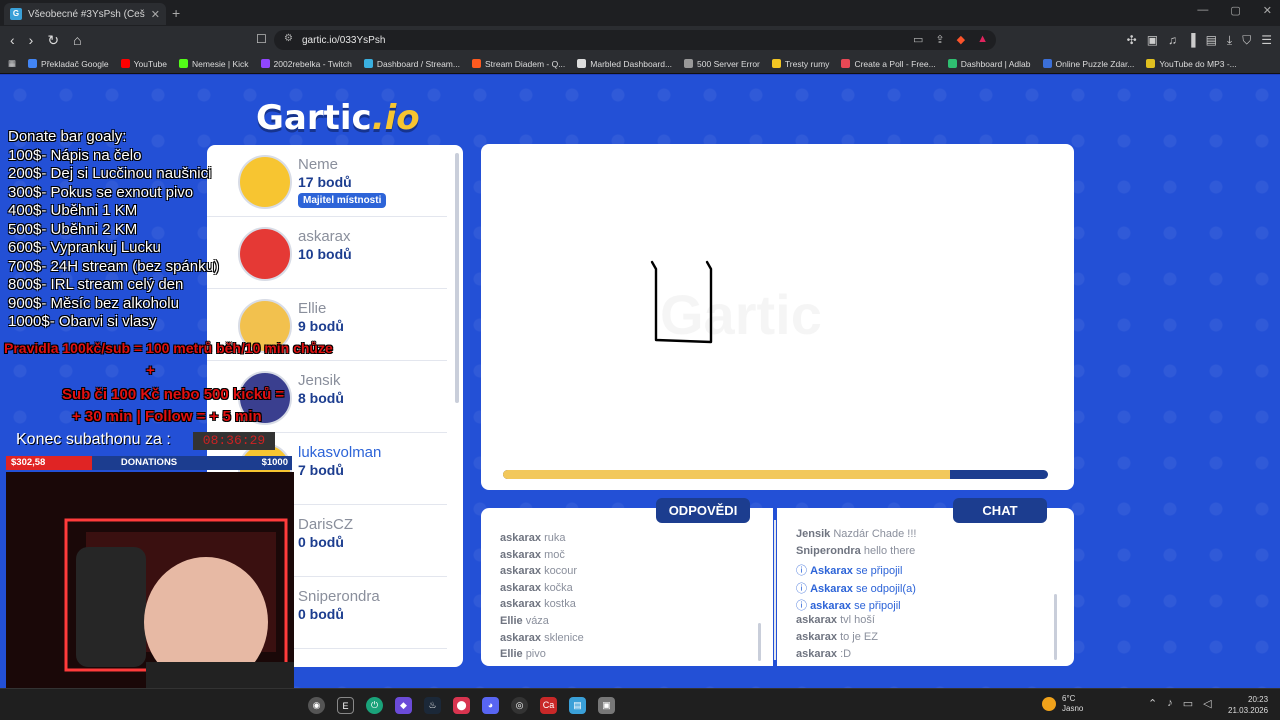 Image resolution: width=1280 pixels, height=720 pixels. Describe the element at coordinates (635, 40) in the screenshot. I see `address-bar: ⚙ gartic.io/033YsPsh ▭ ⇪ ◆ ▲` at that location.